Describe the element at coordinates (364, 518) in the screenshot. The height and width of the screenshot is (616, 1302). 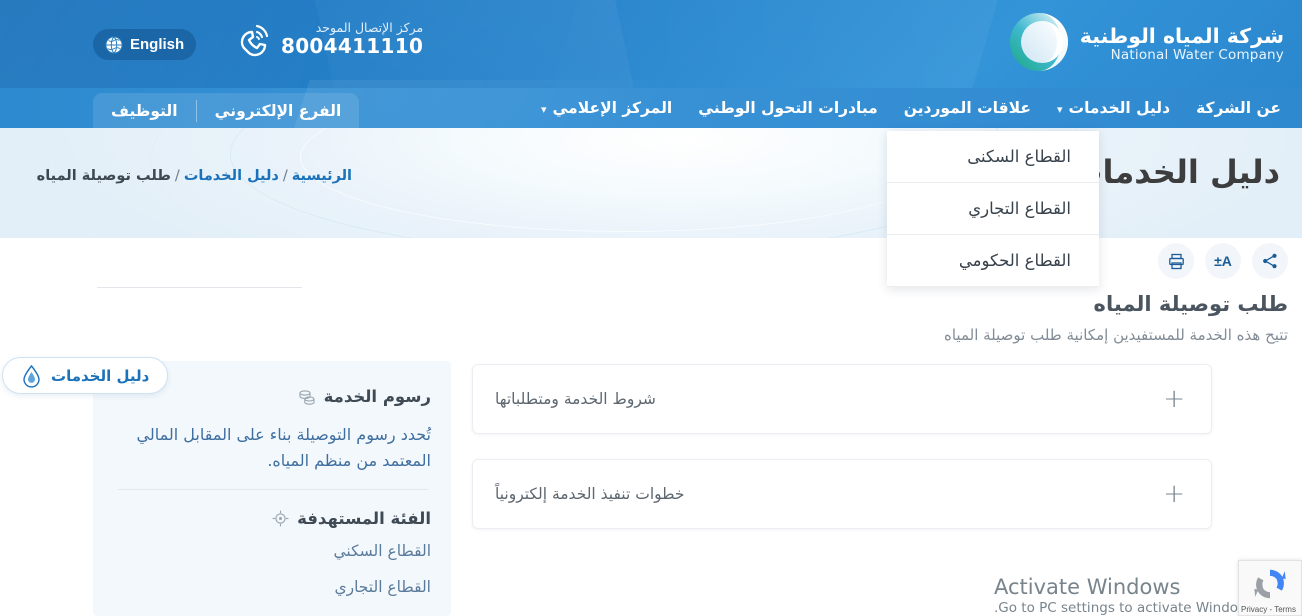
I see `target-category-title: الفئة المستهدفة` at that location.